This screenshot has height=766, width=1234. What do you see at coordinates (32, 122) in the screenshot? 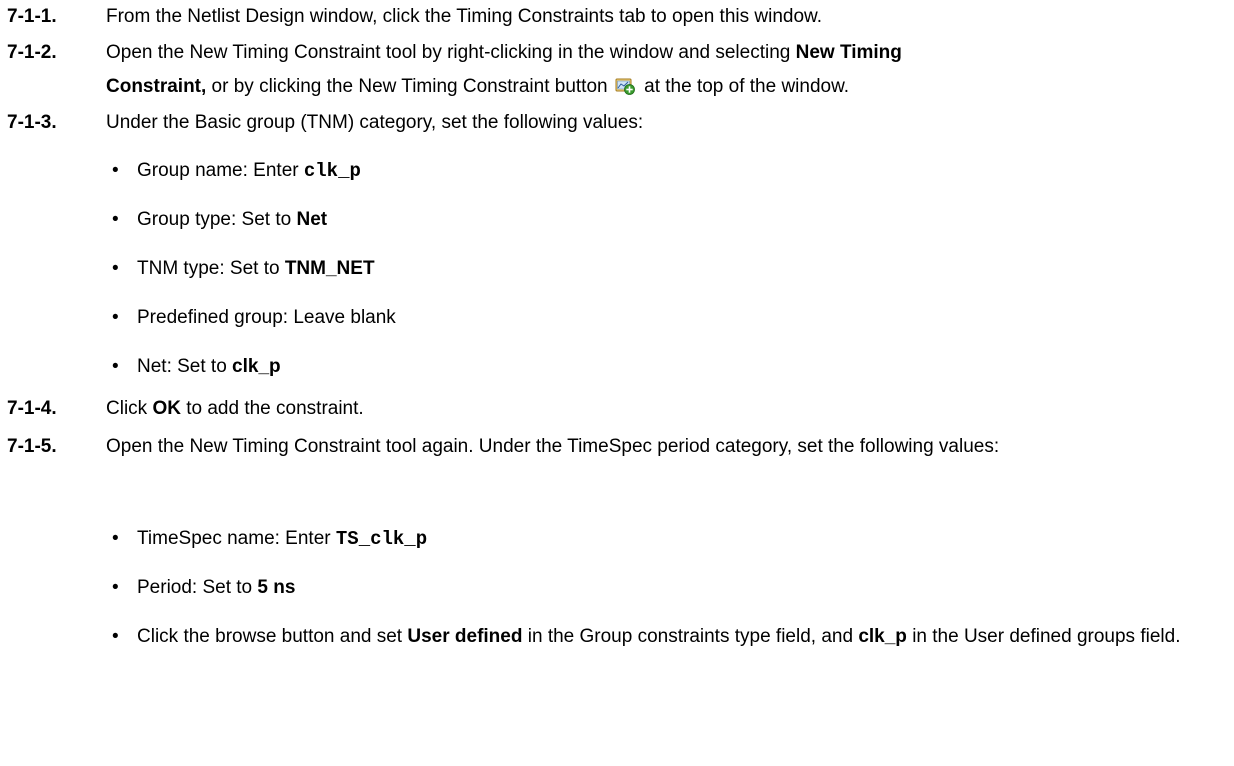
I see `step-number: 7-1-3.` at bounding box center [32, 122].